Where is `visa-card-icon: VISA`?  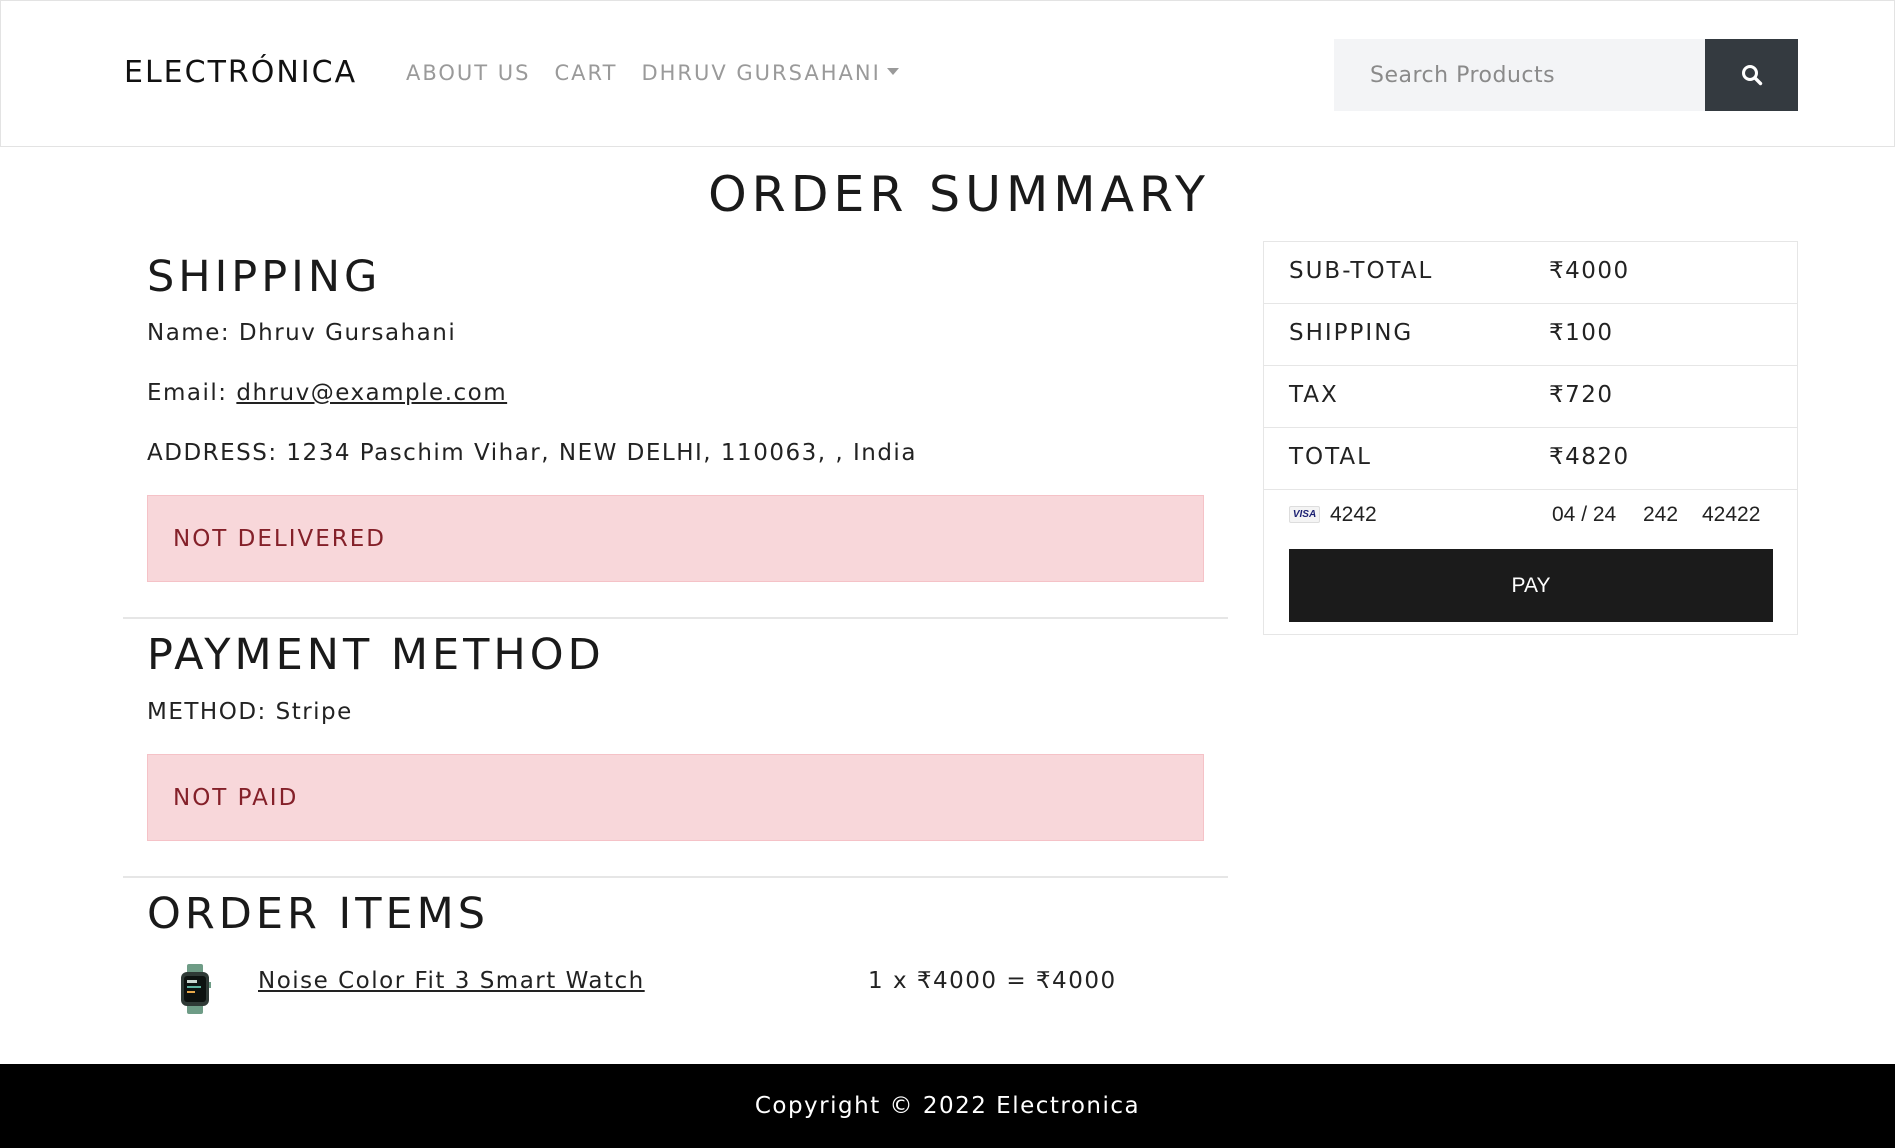
visa-card-icon: VISA is located at coordinates (1304, 514).